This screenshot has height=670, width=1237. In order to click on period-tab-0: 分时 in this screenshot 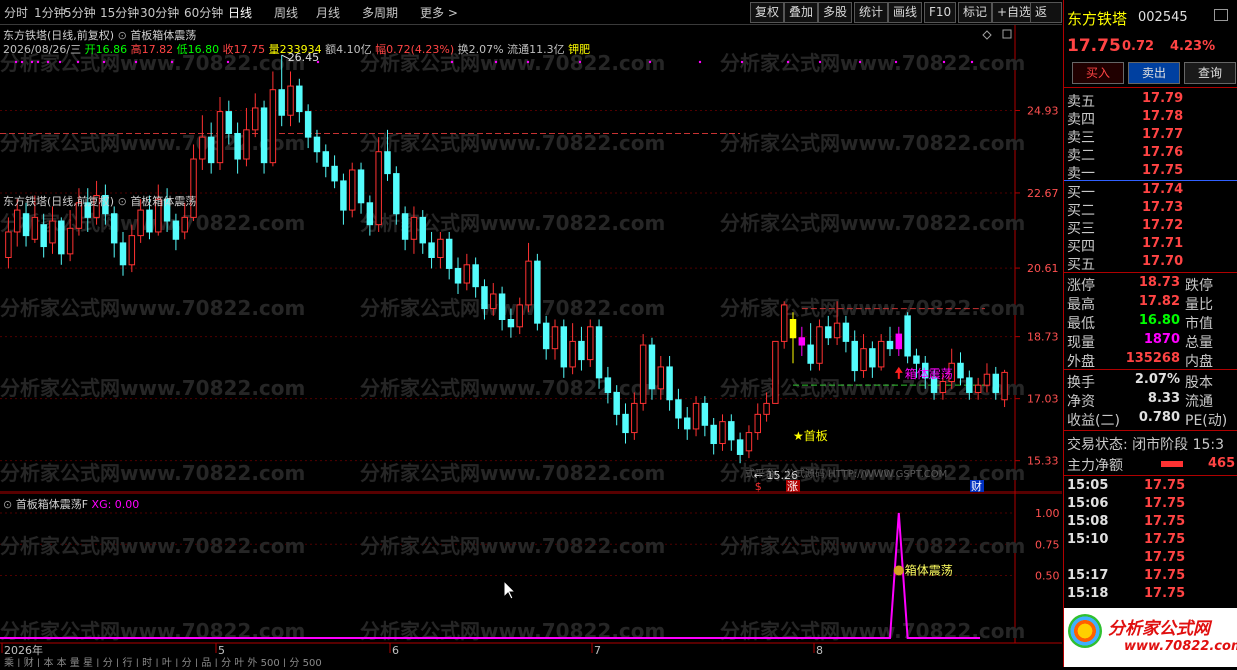, I will do `click(16, 12)`.